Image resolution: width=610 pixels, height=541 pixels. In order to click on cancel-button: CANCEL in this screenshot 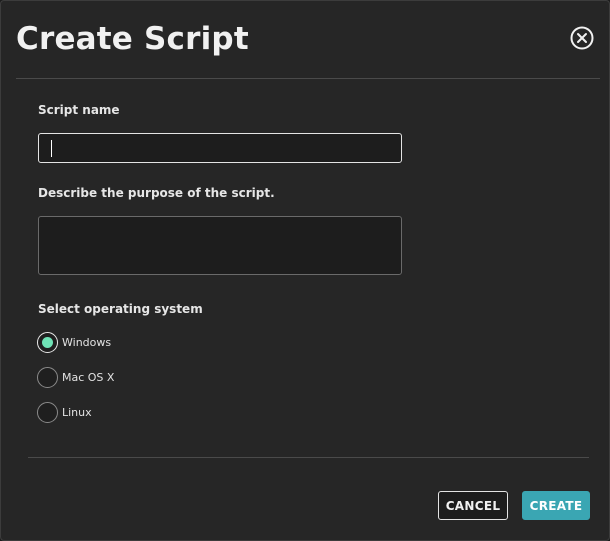, I will do `click(473, 505)`.